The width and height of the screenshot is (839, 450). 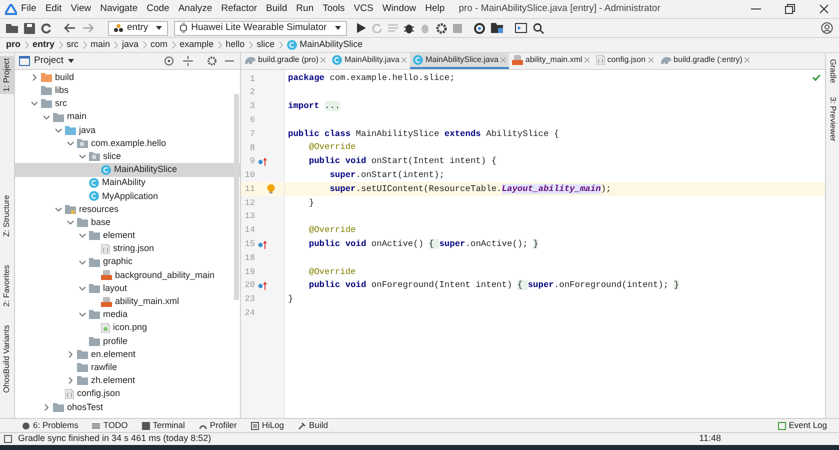 I want to click on menu-item: Tools, so click(x=333, y=9).